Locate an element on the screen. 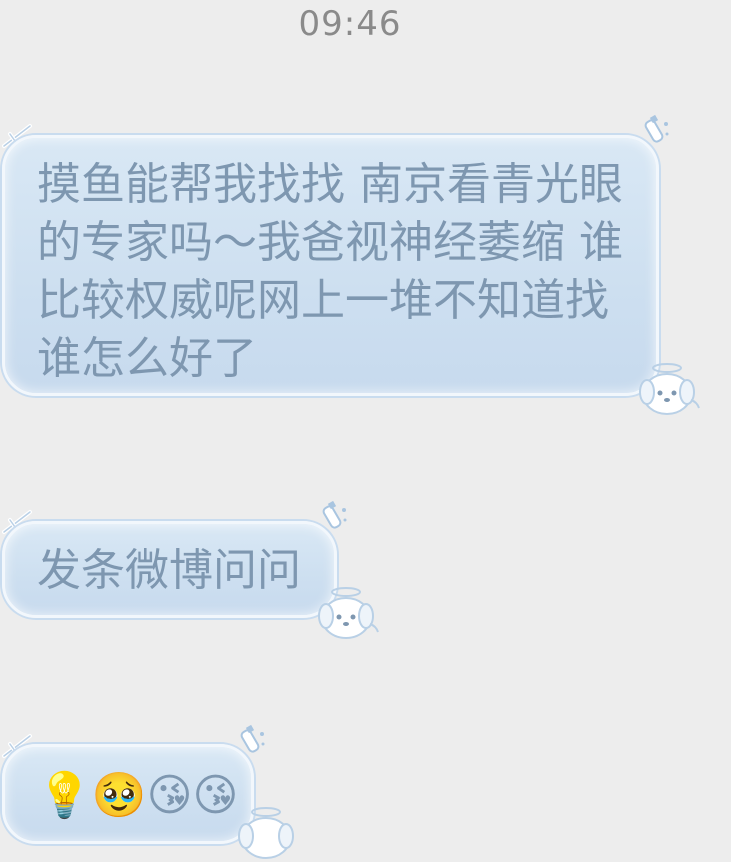  crying-grateful-face-icon: 🥹 is located at coordinates (119, 795).